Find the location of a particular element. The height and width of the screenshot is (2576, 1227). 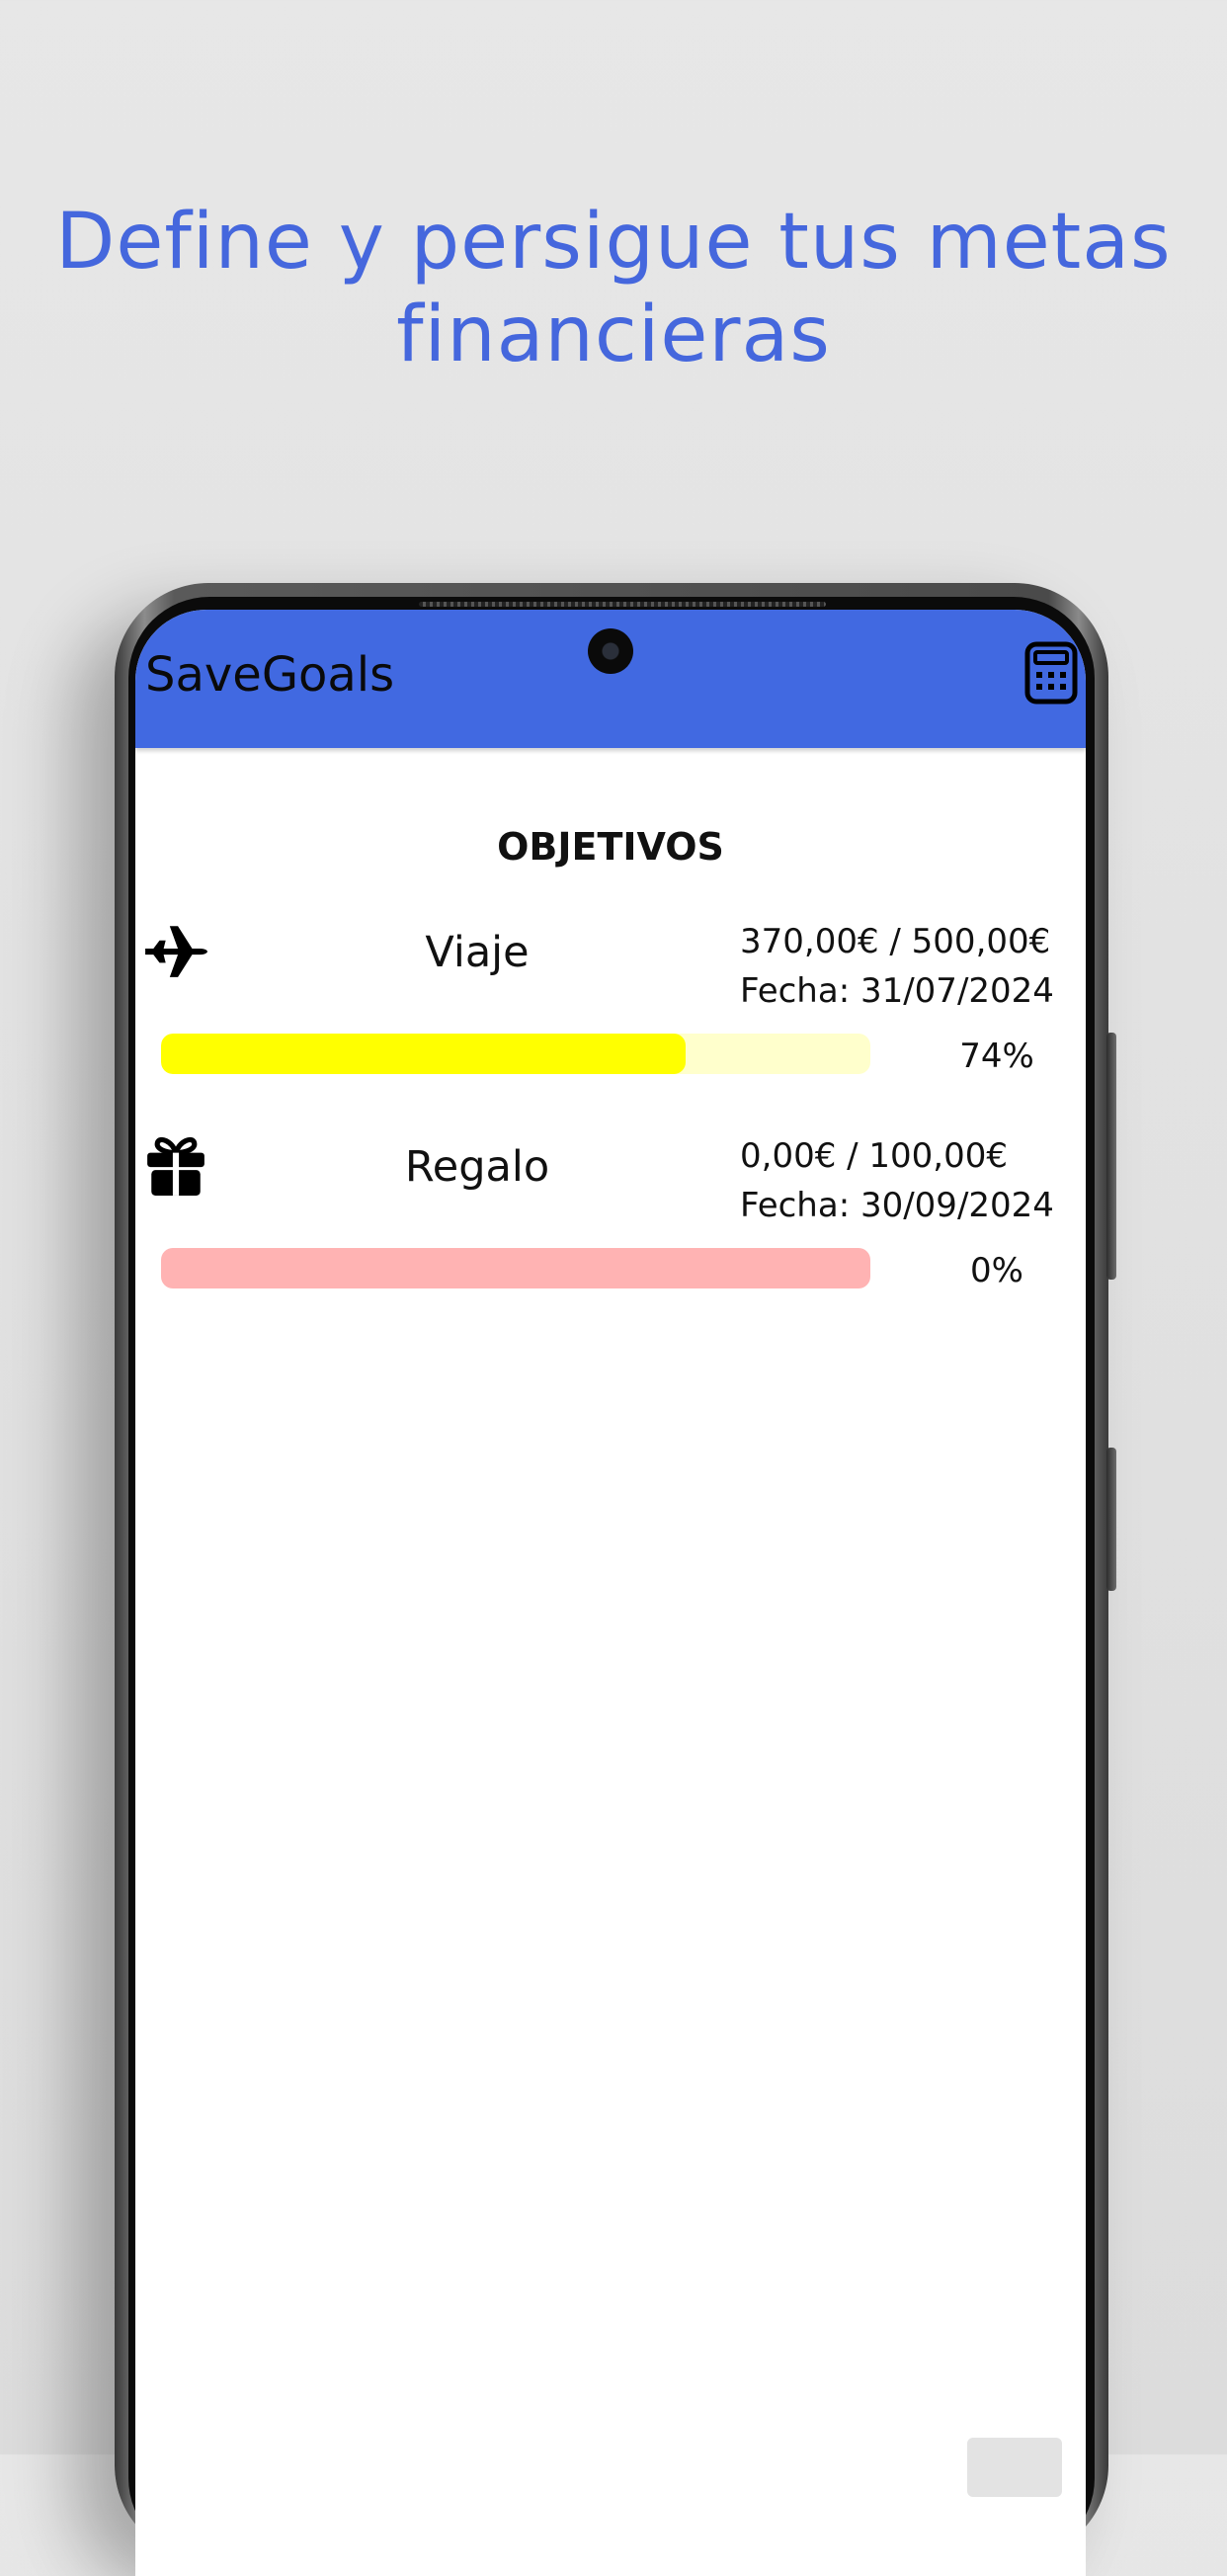

goal-name: Regalo is located at coordinates (477, 1167).